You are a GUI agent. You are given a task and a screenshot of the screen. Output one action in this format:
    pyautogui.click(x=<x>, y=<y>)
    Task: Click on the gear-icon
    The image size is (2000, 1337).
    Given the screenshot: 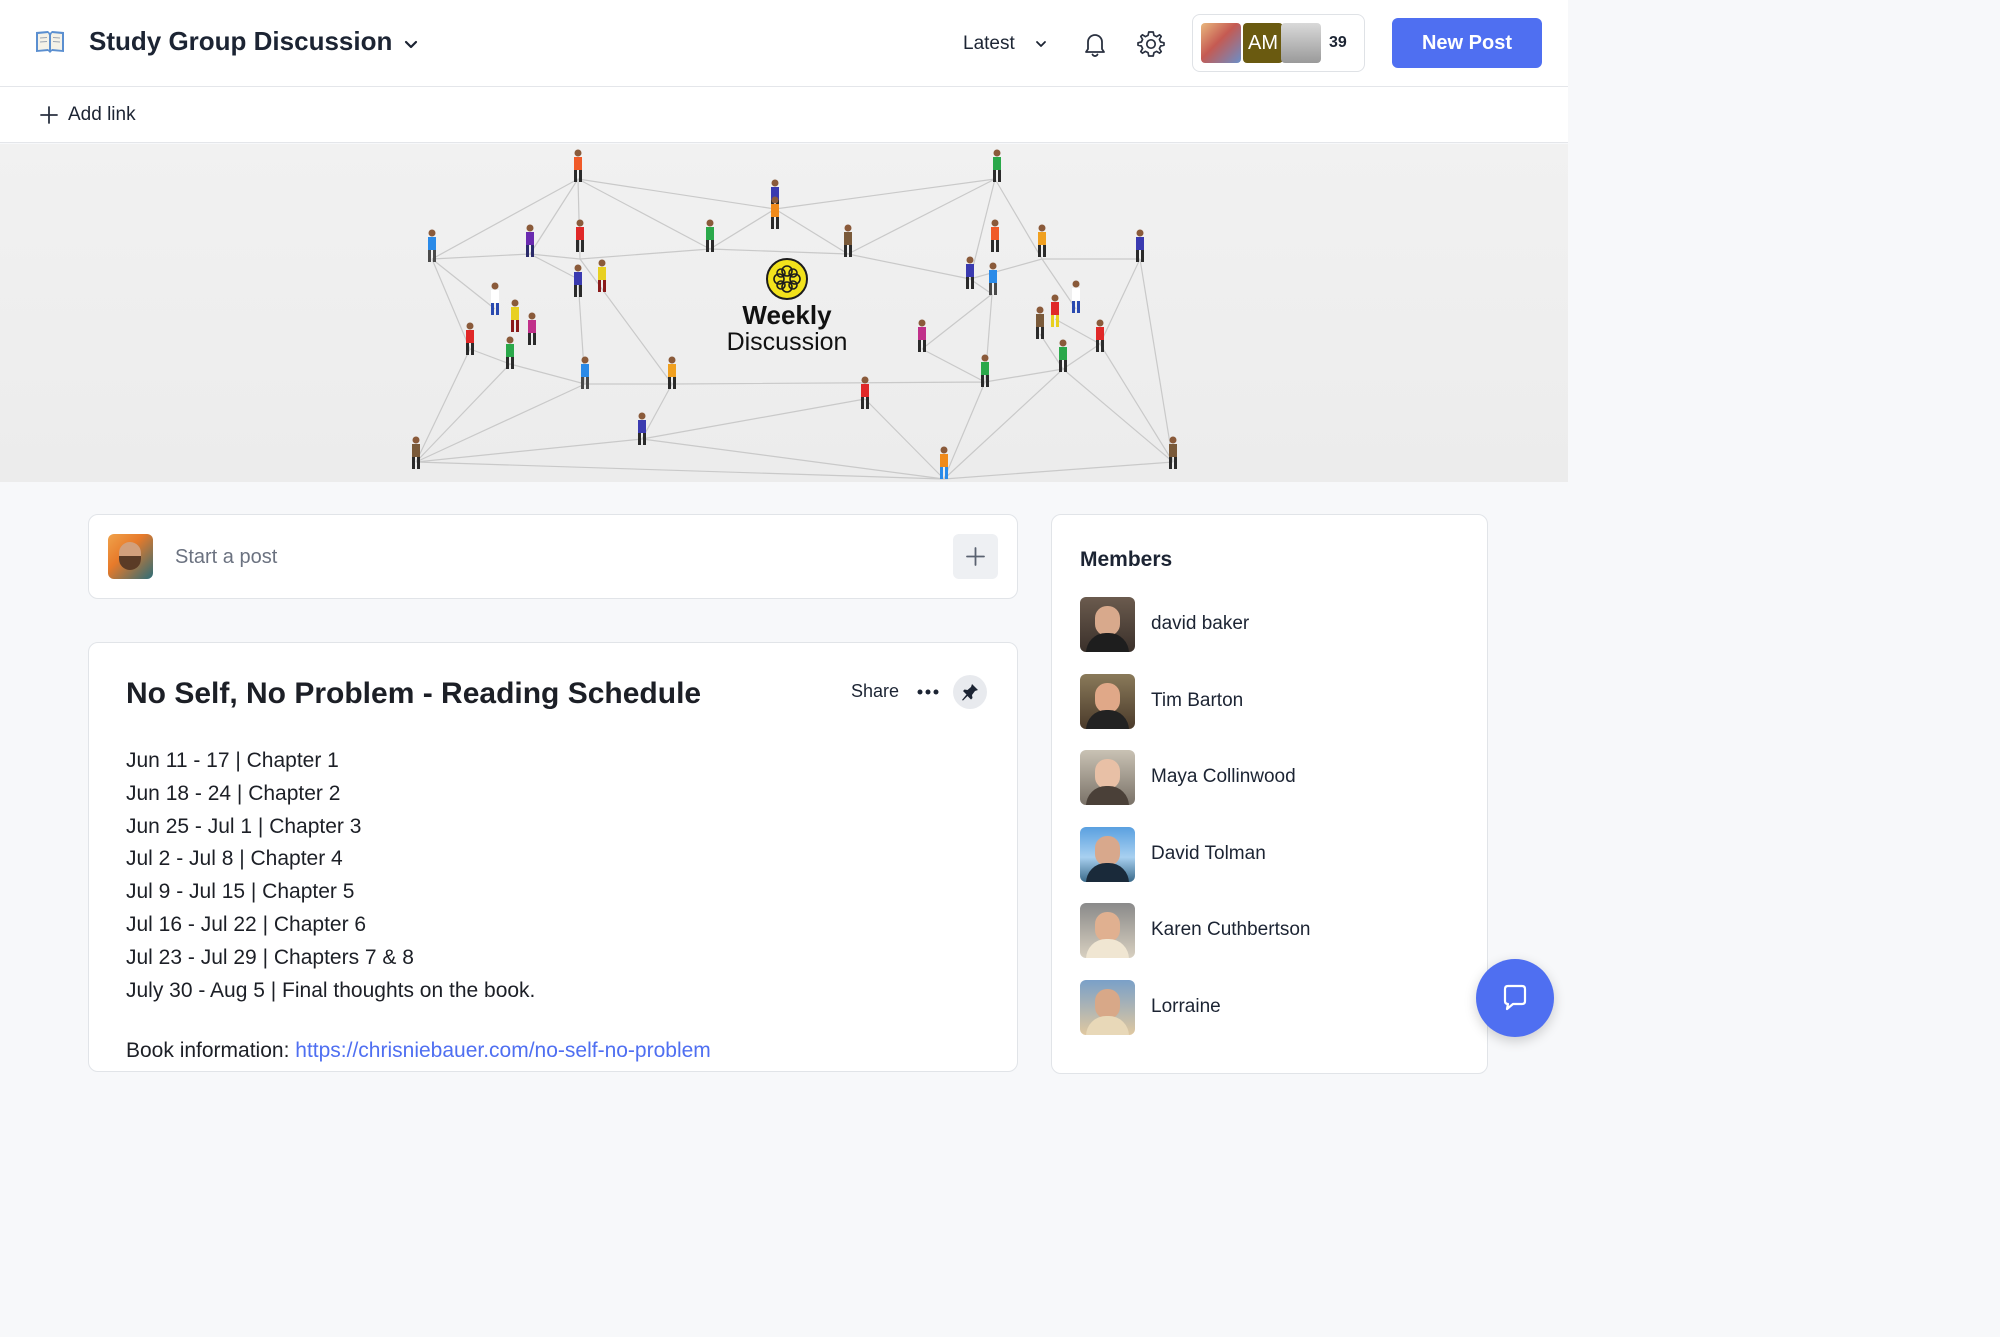 What is the action you would take?
    pyautogui.click(x=1151, y=44)
    